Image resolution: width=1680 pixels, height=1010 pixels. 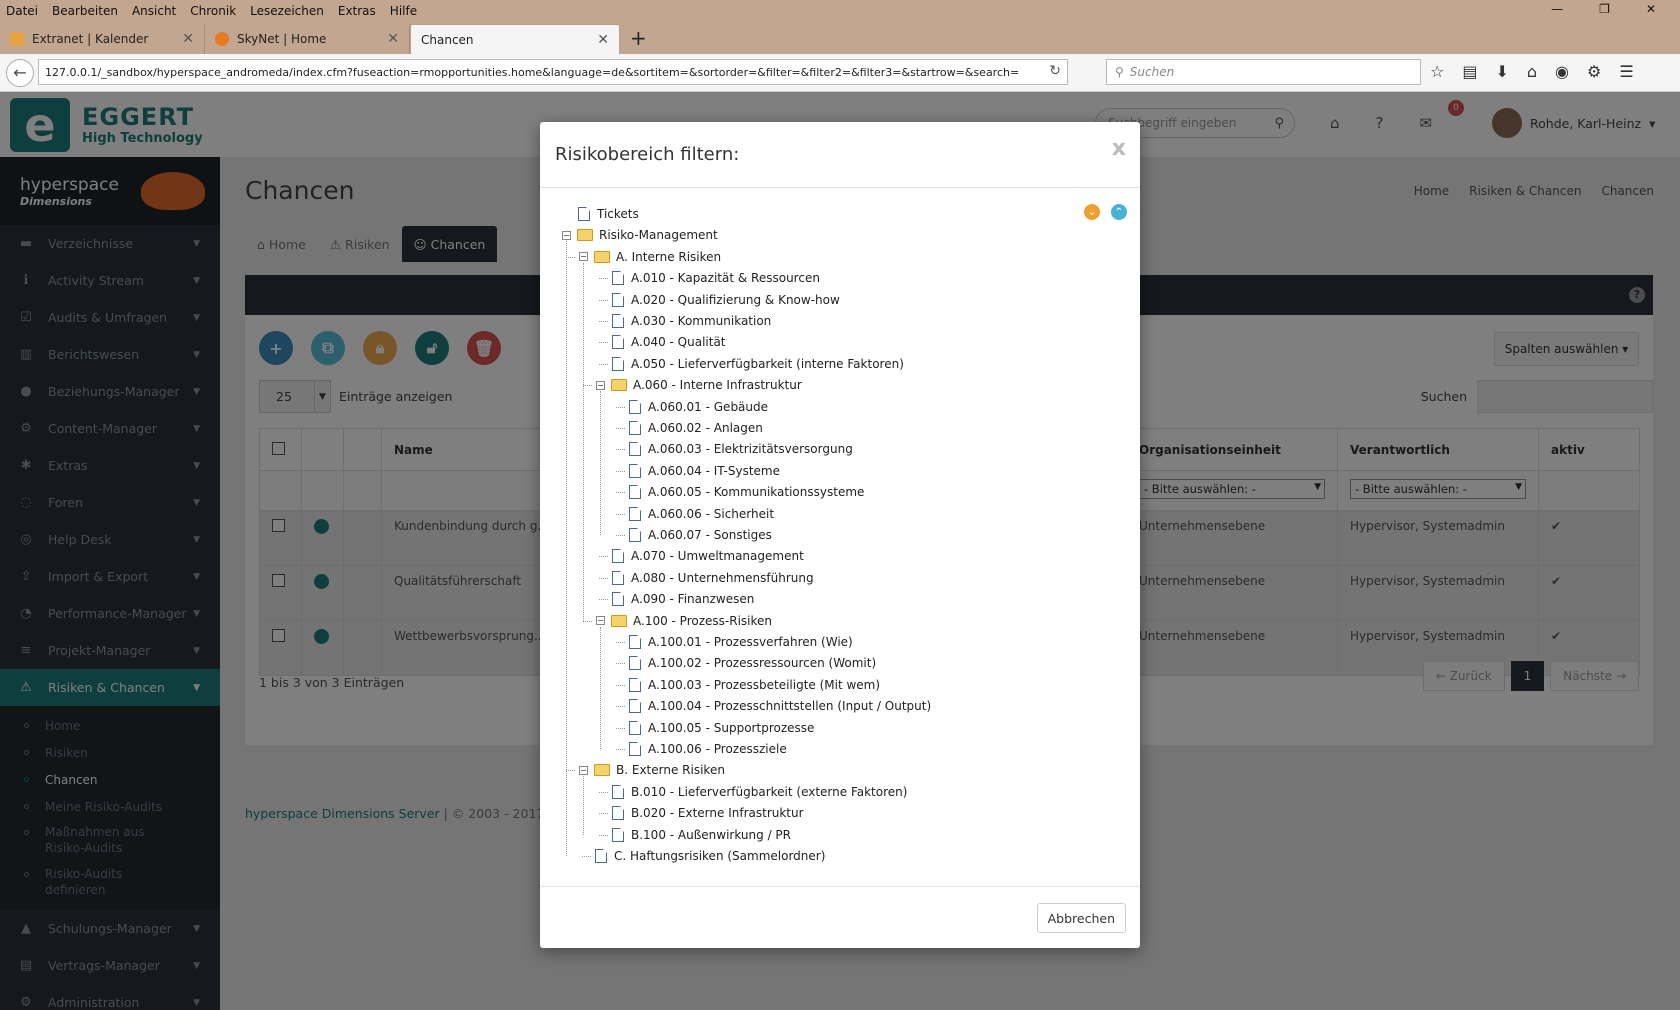 What do you see at coordinates (726, 300) in the screenshot?
I see `tree-node: A.020 - Qualifizierung & Know-how` at bounding box center [726, 300].